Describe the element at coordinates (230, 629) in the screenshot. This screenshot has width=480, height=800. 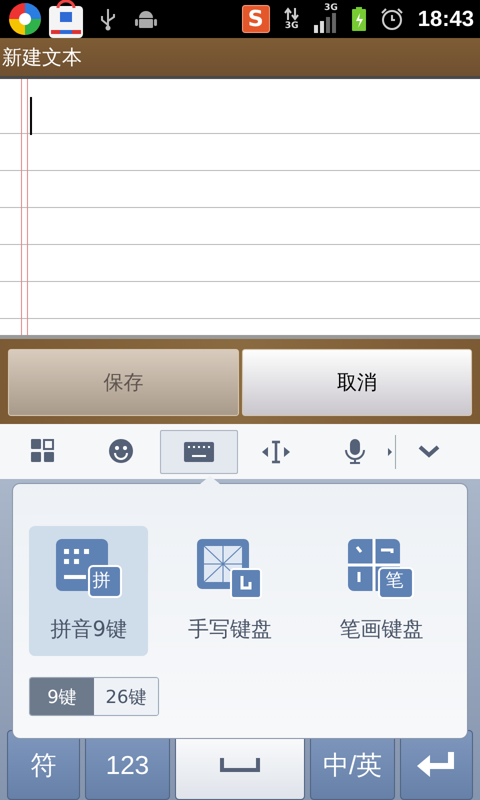
I see `mode-label: 手写键盘` at that location.